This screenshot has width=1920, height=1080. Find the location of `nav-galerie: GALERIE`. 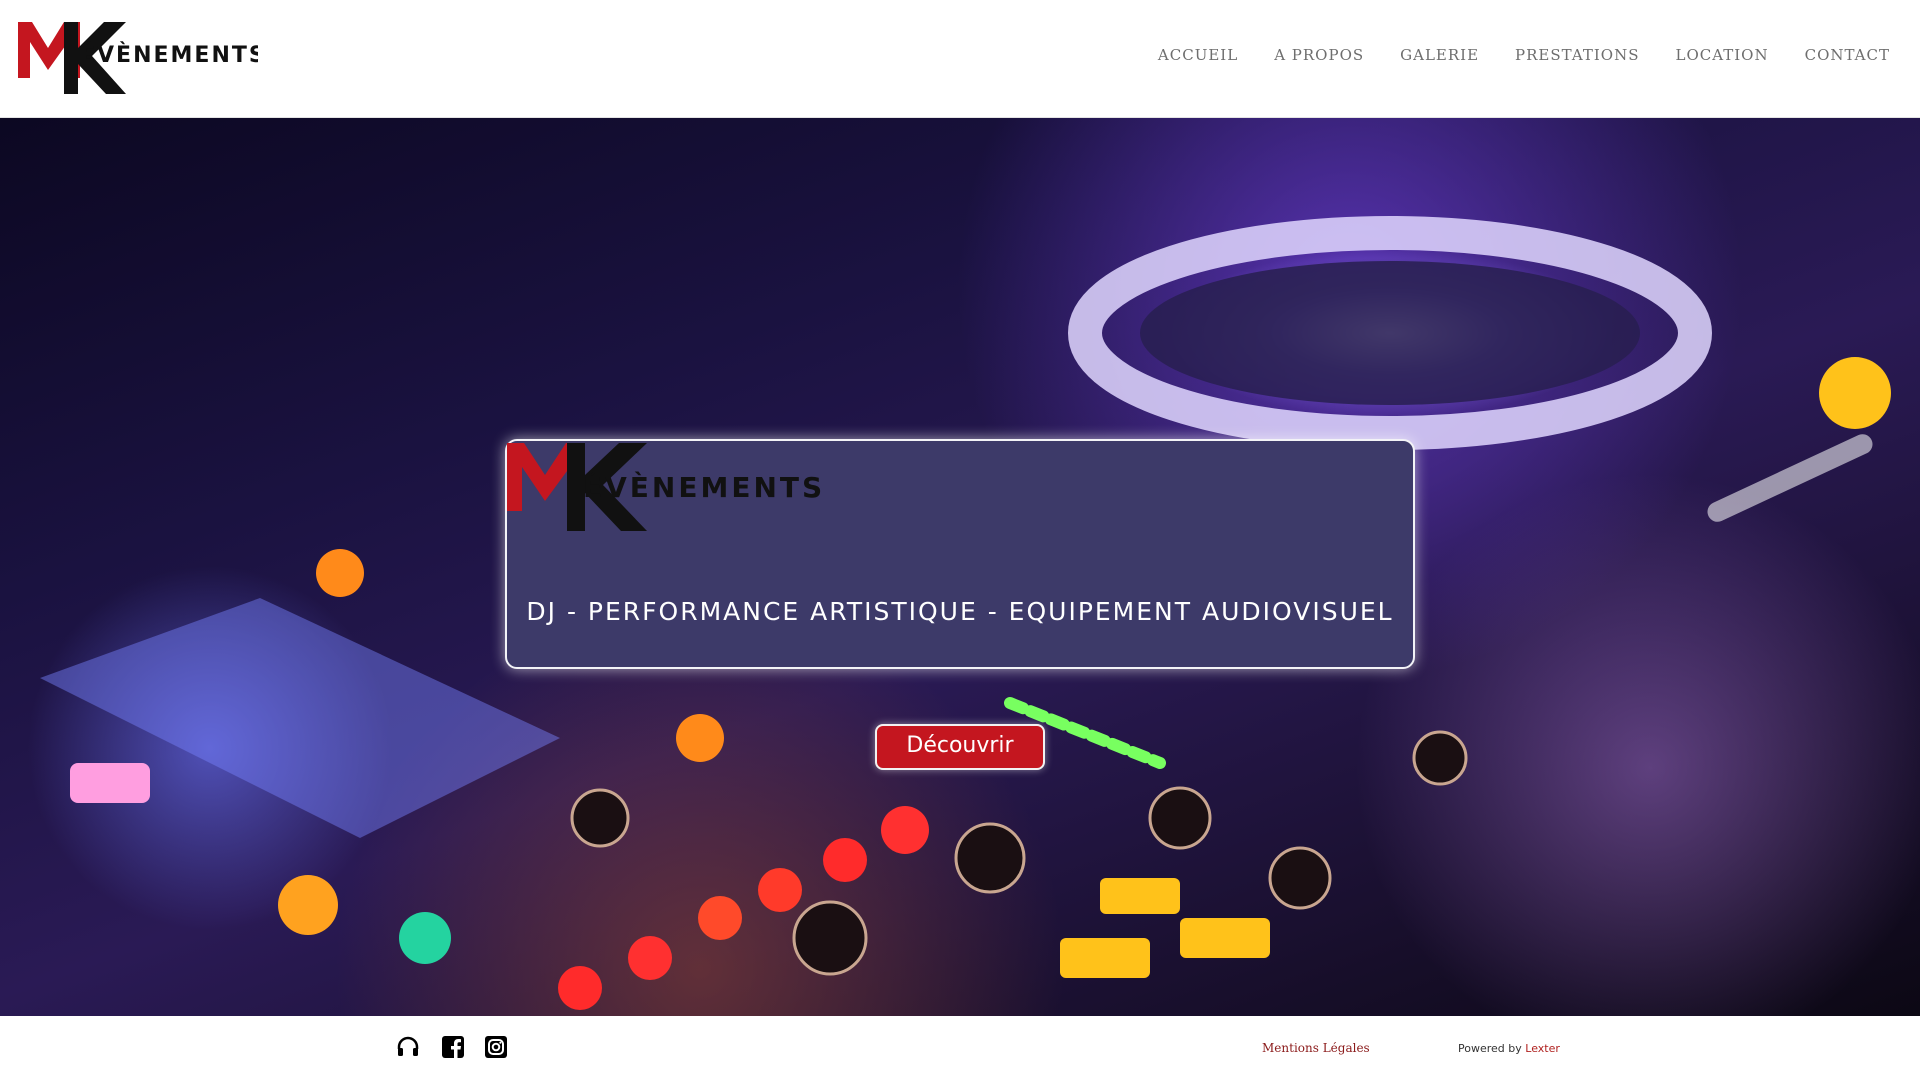

nav-galerie: GALERIE is located at coordinates (1439, 55).